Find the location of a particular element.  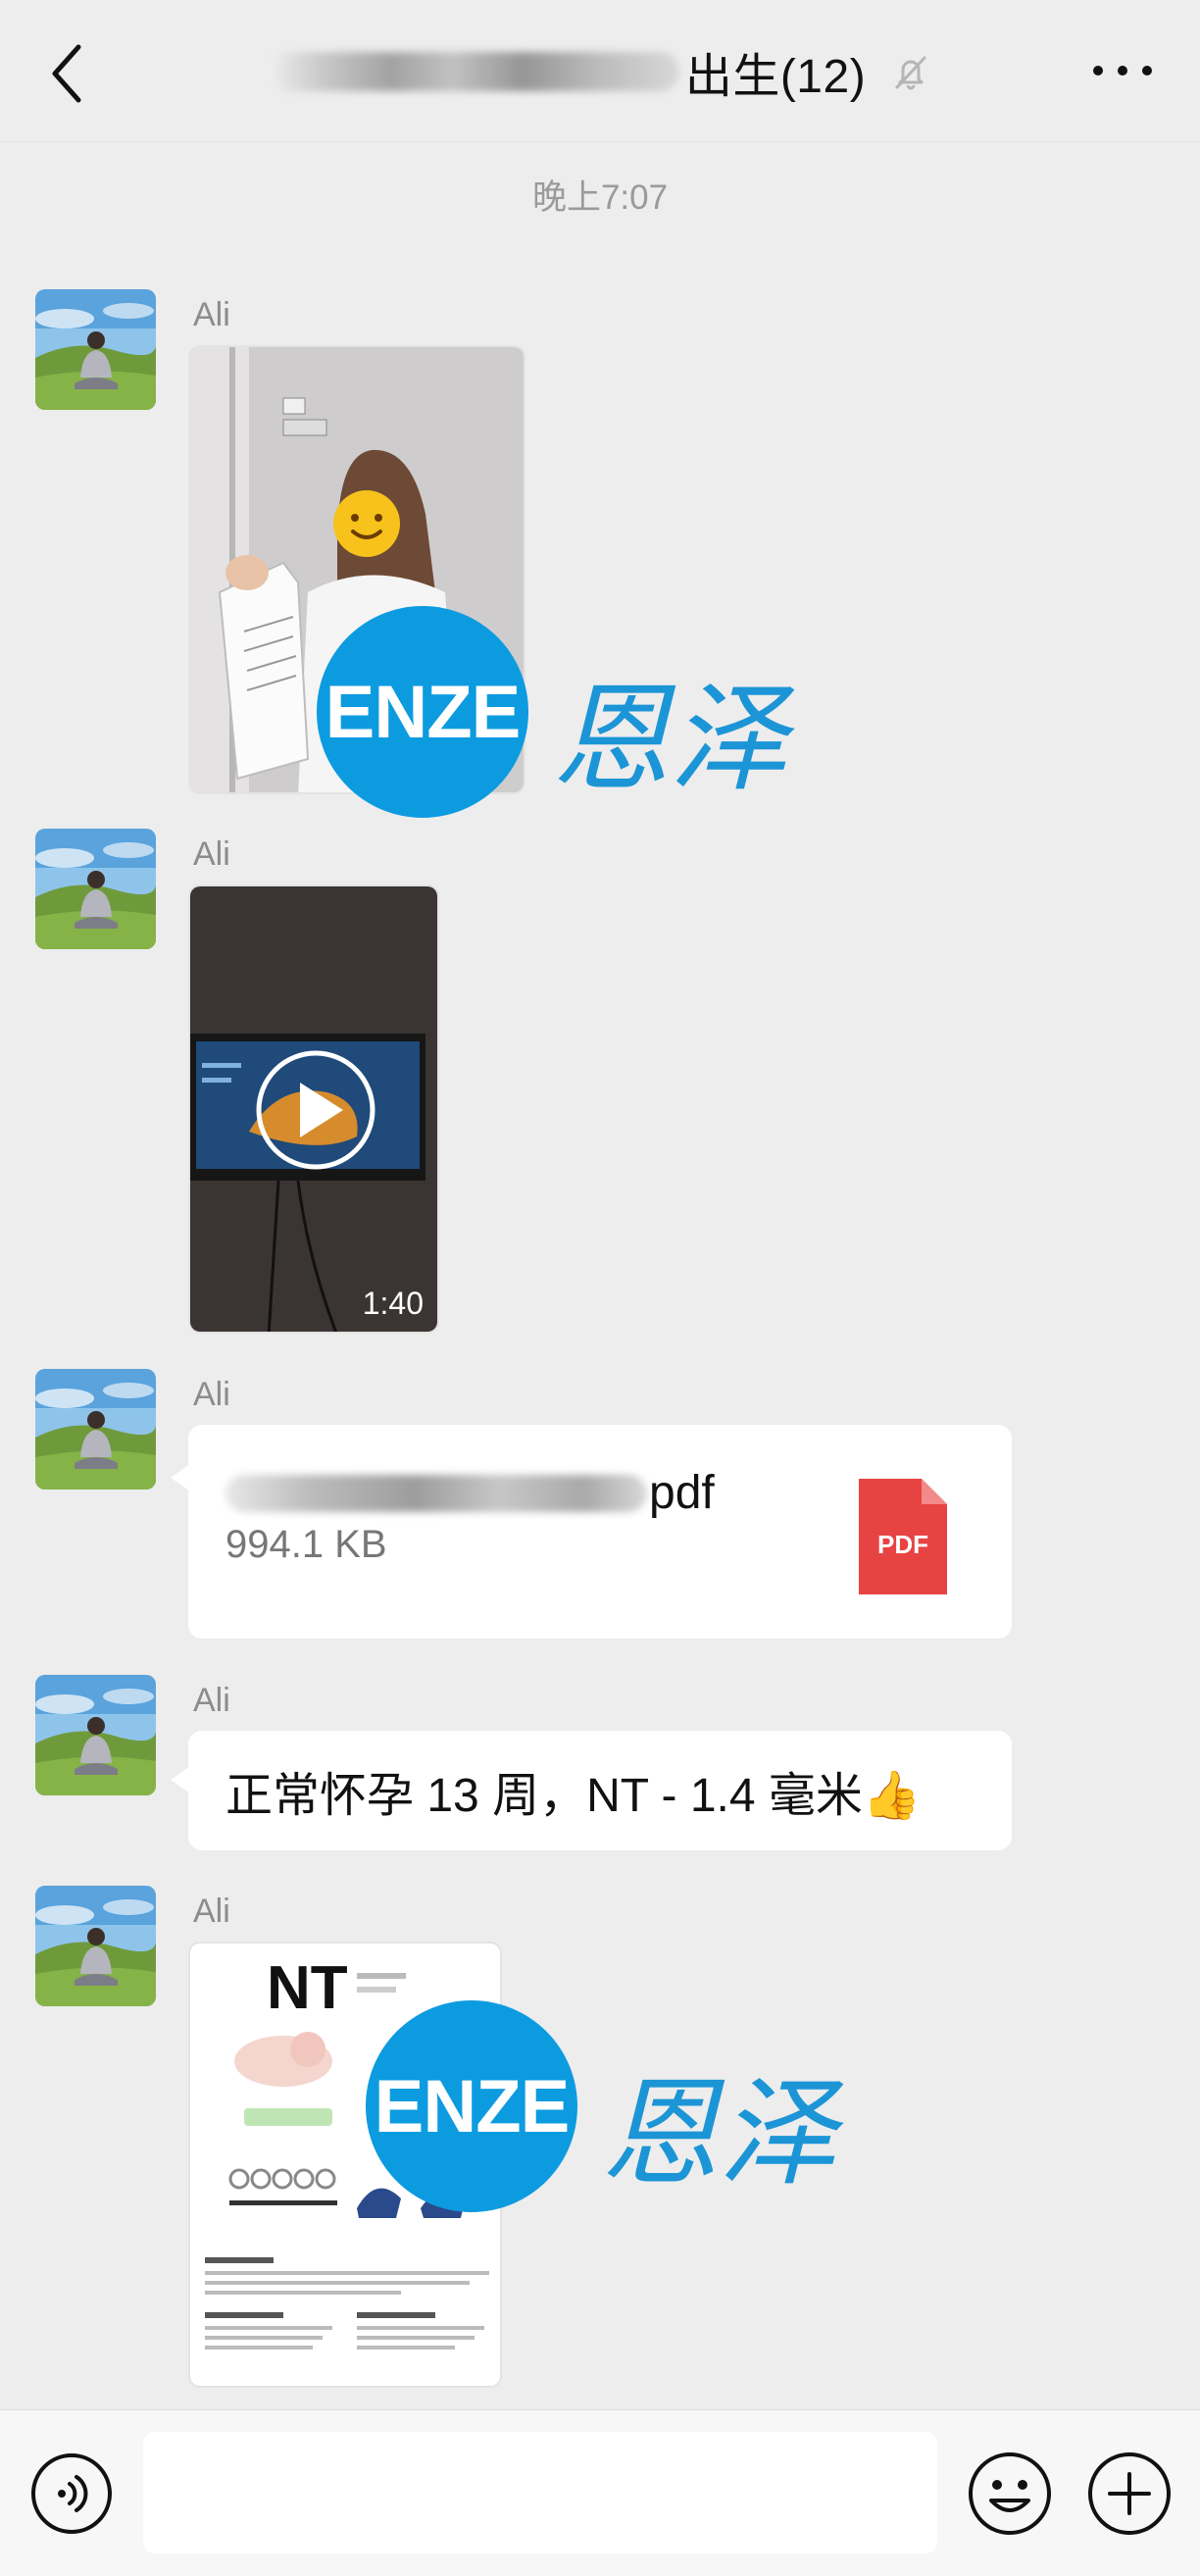

chat-title: 出生(12) is located at coordinates (600, 71).